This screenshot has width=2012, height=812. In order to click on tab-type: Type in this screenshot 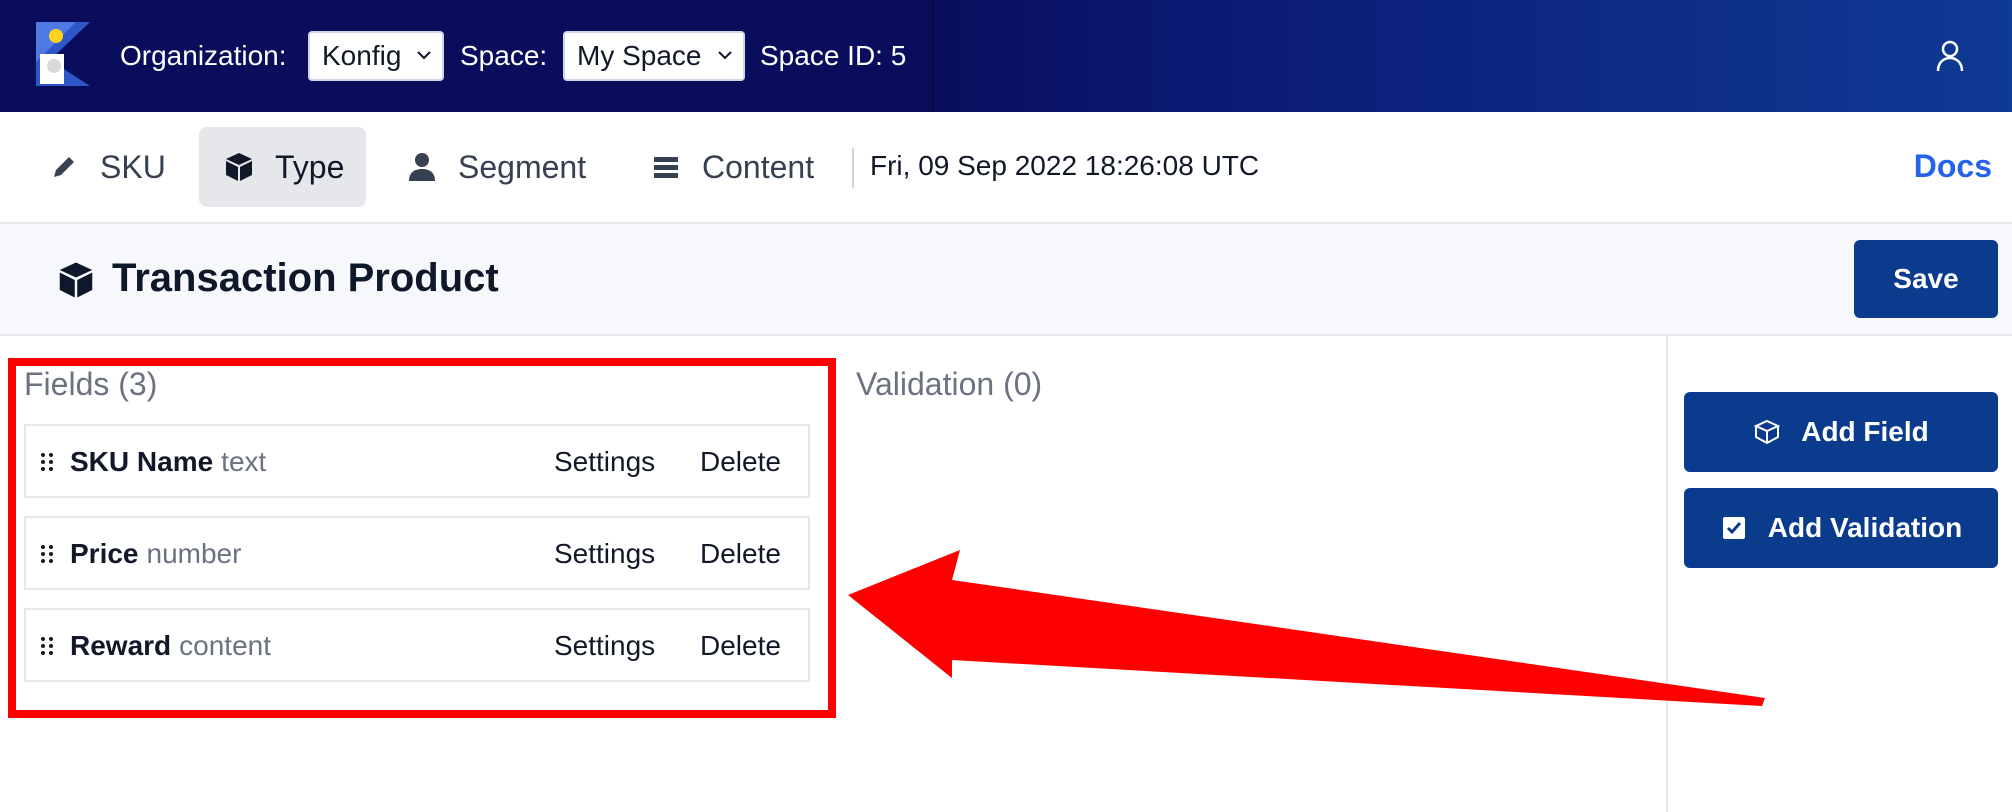, I will do `click(282, 167)`.